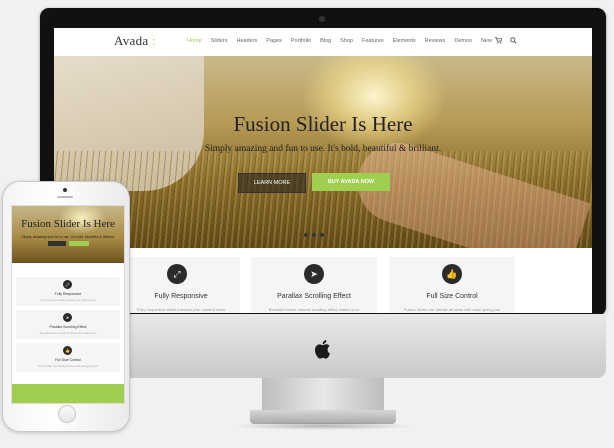  What do you see at coordinates (246, 41) in the screenshot?
I see `menu-item-headers: Headers` at bounding box center [246, 41].